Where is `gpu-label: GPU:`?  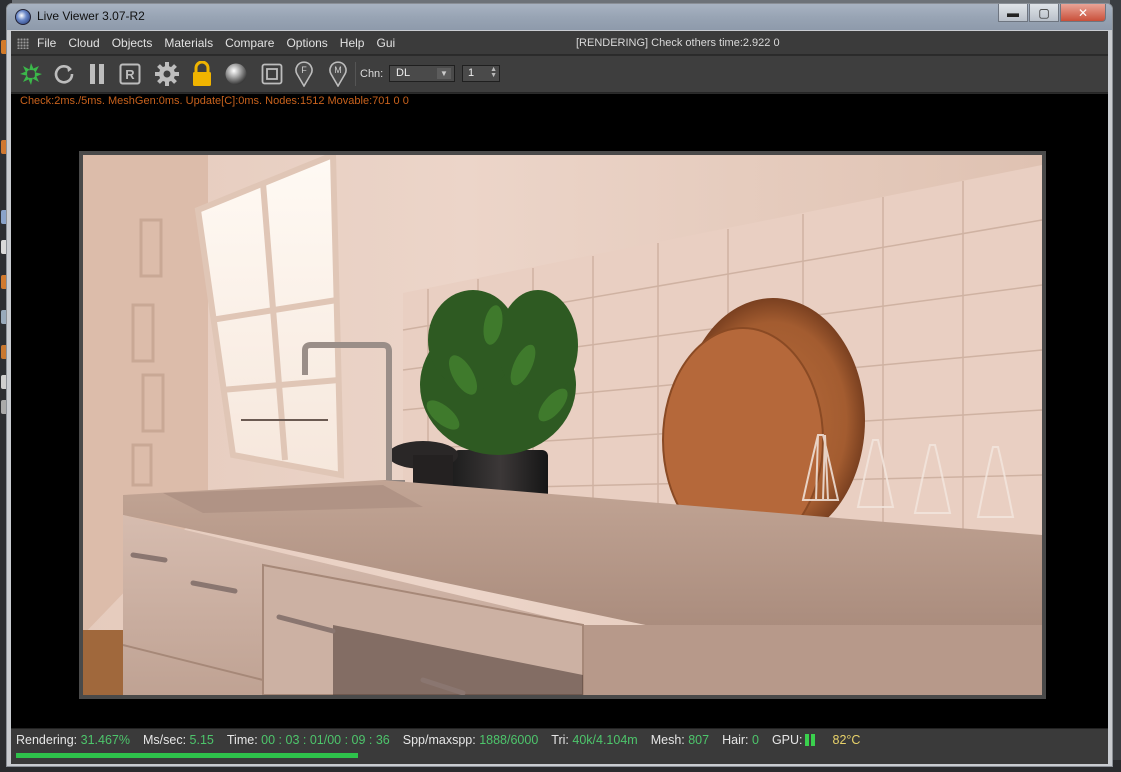
gpu-label: GPU: is located at coordinates (787, 740).